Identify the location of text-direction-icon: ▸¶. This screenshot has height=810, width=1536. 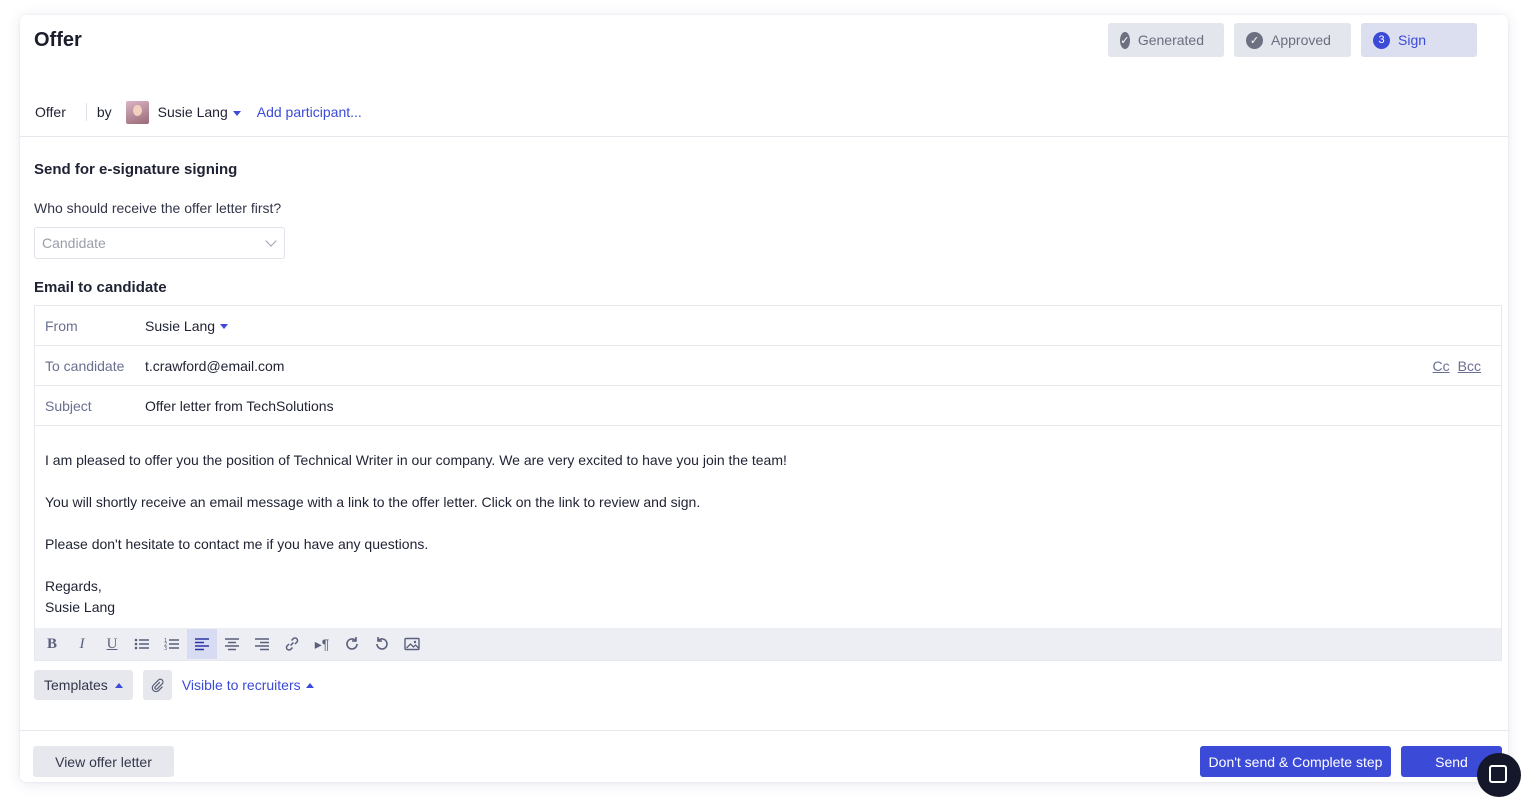
(322, 644).